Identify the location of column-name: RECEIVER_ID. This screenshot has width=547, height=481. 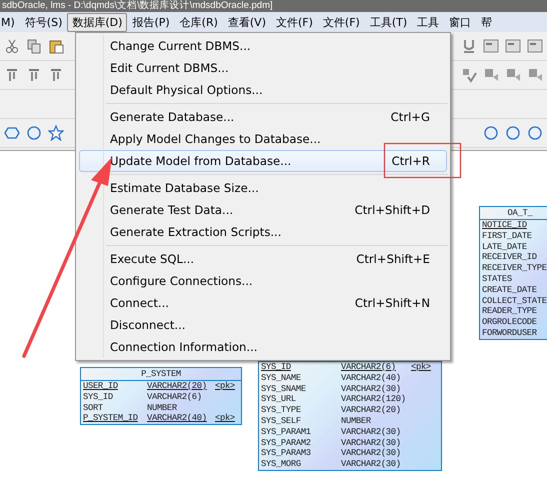
(510, 258).